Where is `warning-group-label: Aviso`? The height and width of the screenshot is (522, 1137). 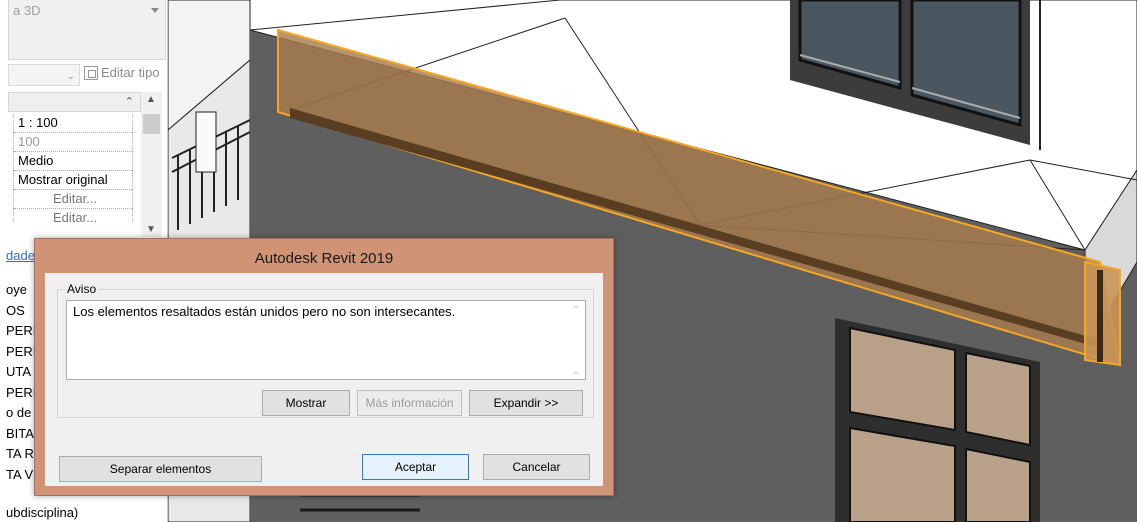
warning-group-label: Aviso is located at coordinates (82, 289).